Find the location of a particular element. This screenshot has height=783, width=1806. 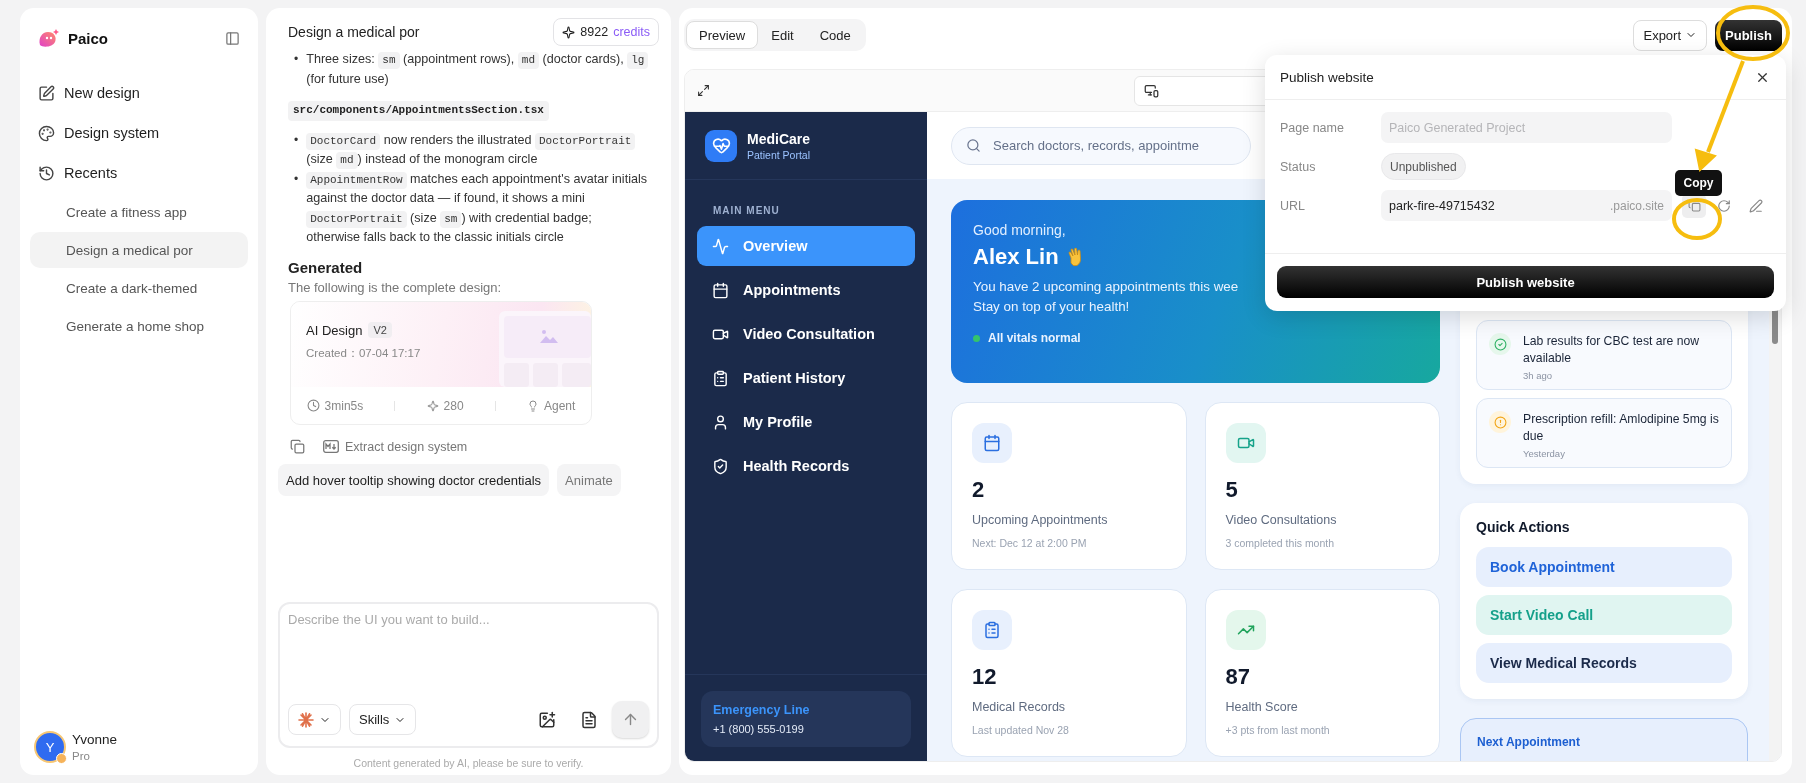

design-title: AI Design is located at coordinates (334, 330).